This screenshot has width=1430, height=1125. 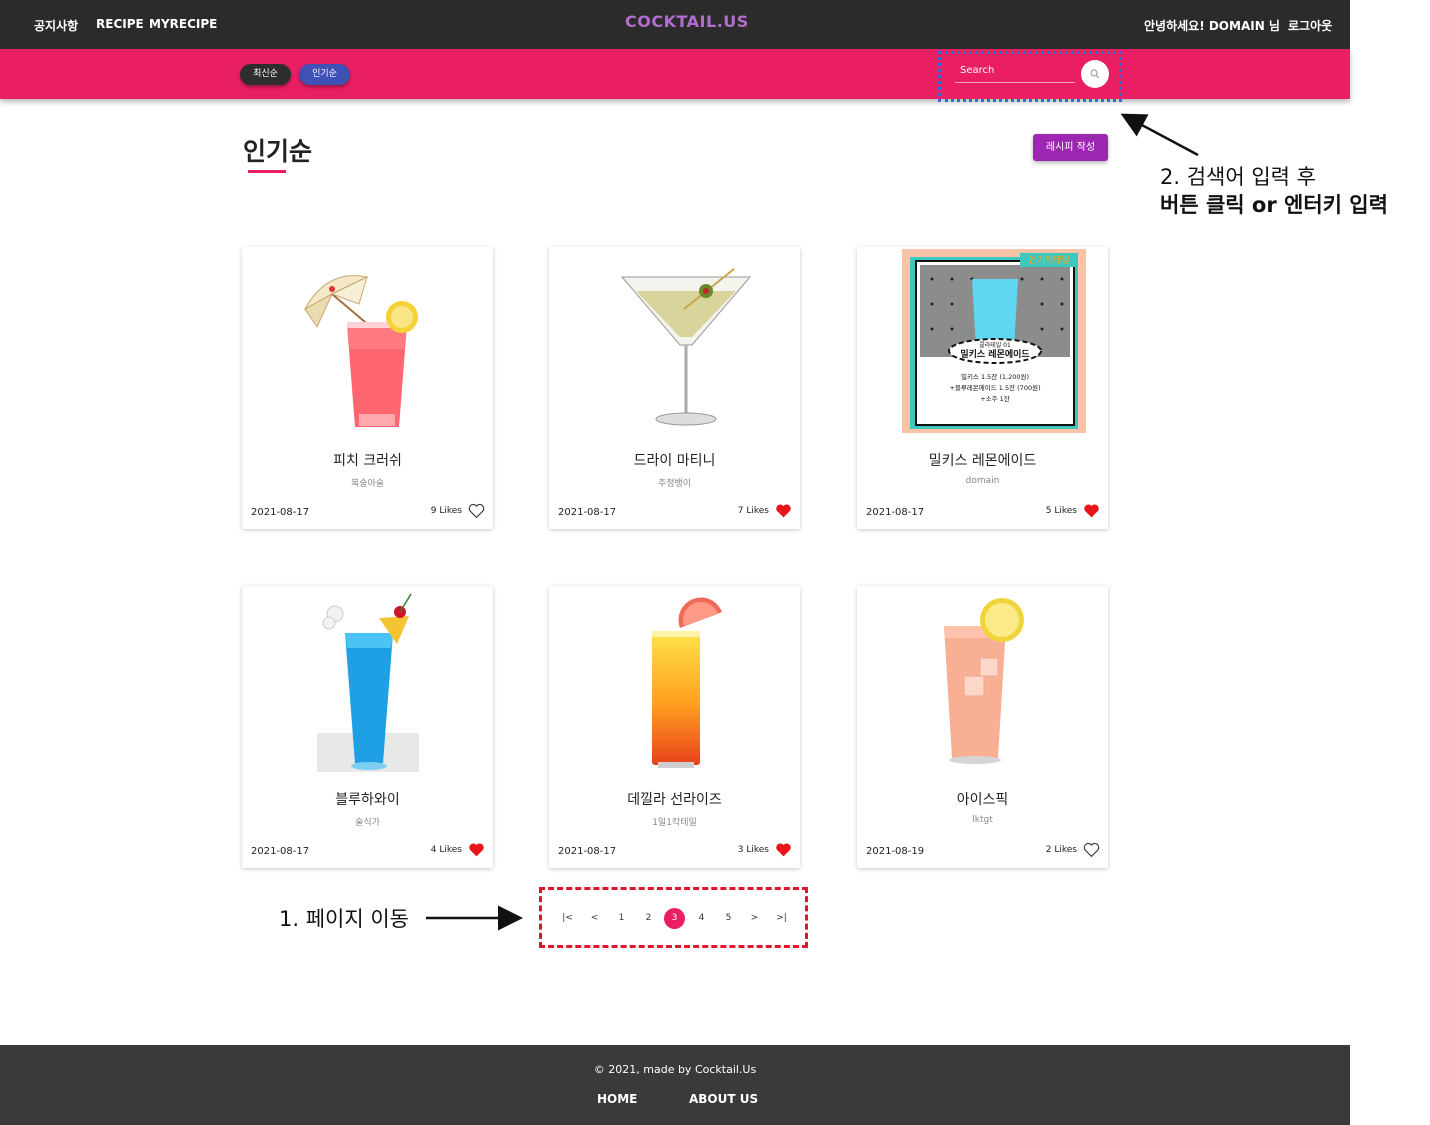 What do you see at coordinates (701, 918) in the screenshot?
I see `page-4-button: 4` at bounding box center [701, 918].